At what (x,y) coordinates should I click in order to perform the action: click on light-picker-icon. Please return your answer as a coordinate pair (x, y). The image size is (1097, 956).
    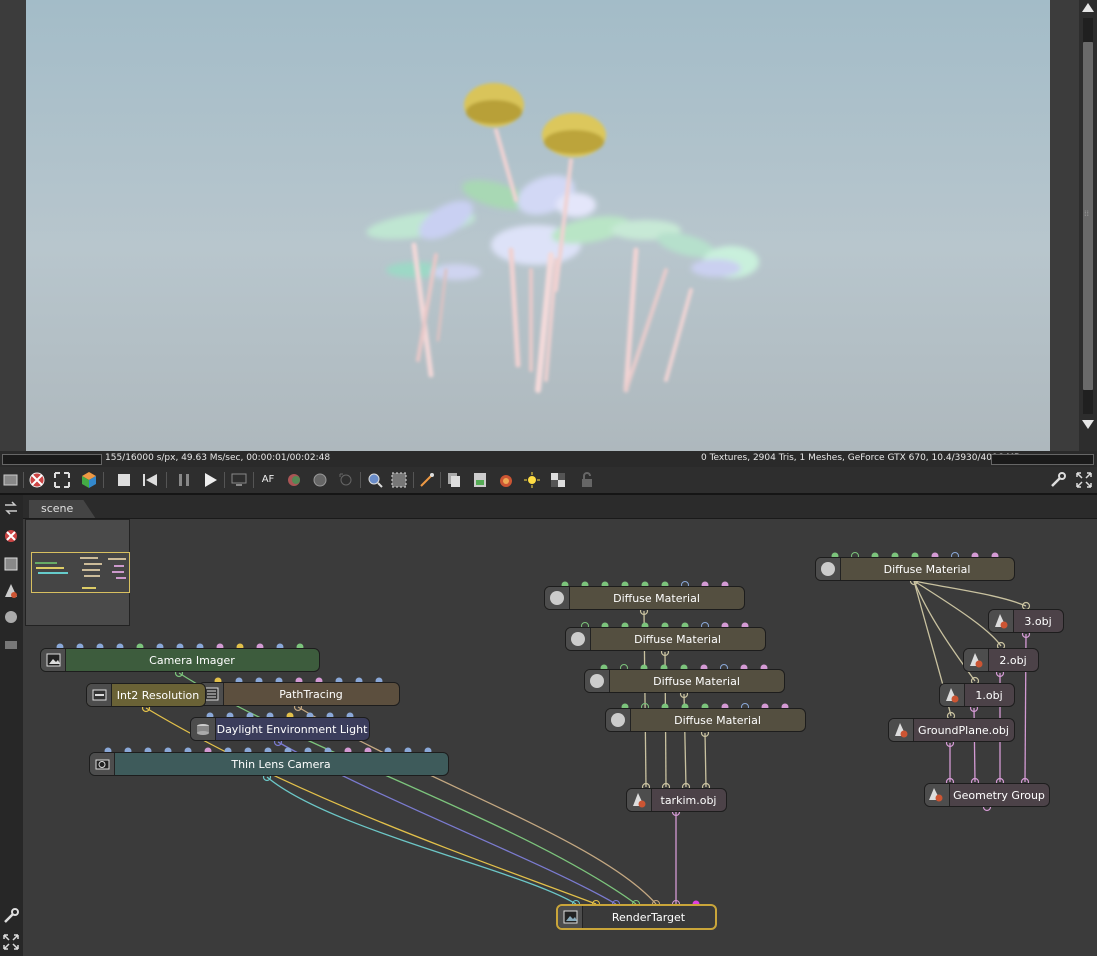
    Looking at the image, I should click on (532, 480).